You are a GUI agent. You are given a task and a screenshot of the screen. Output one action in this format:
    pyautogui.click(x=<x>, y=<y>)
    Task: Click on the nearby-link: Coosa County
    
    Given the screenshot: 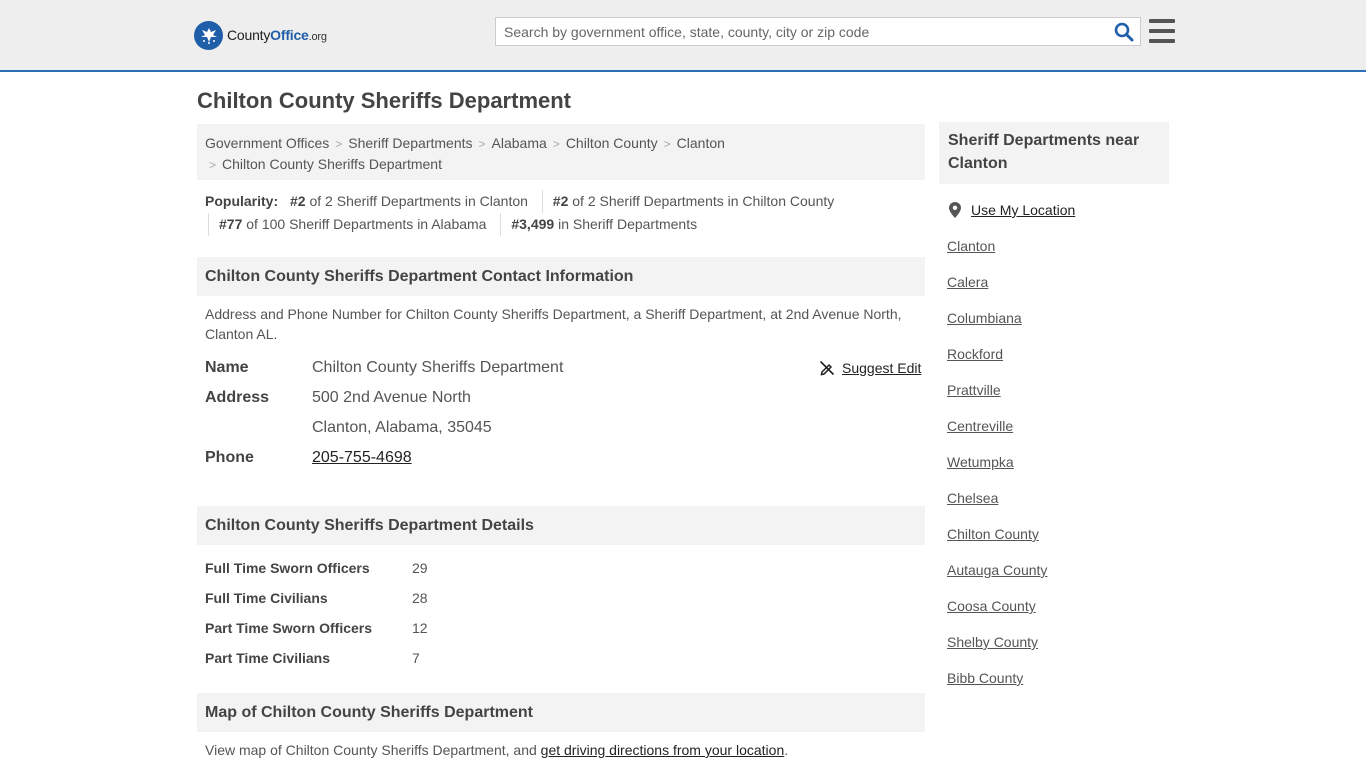 What is the action you would take?
    pyautogui.click(x=991, y=606)
    